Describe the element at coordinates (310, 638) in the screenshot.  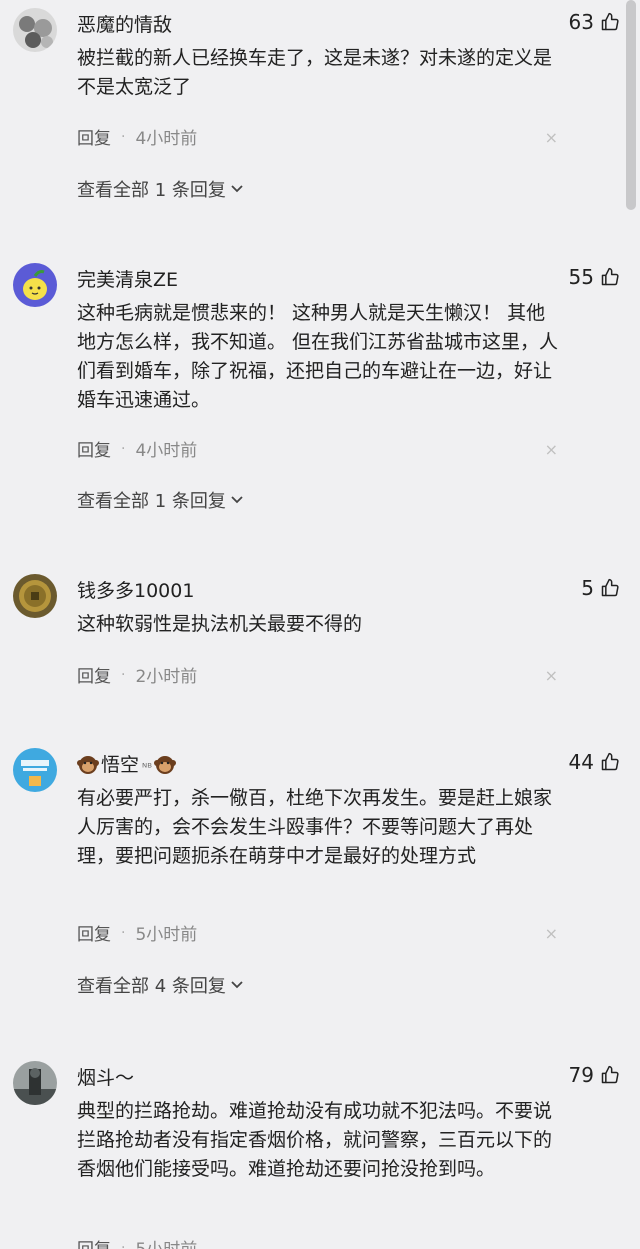
I see `comment-item: 钱多多10001 5 这种软弱性是执法机关最要不得的 回复 · 2小时前 ×` at that location.